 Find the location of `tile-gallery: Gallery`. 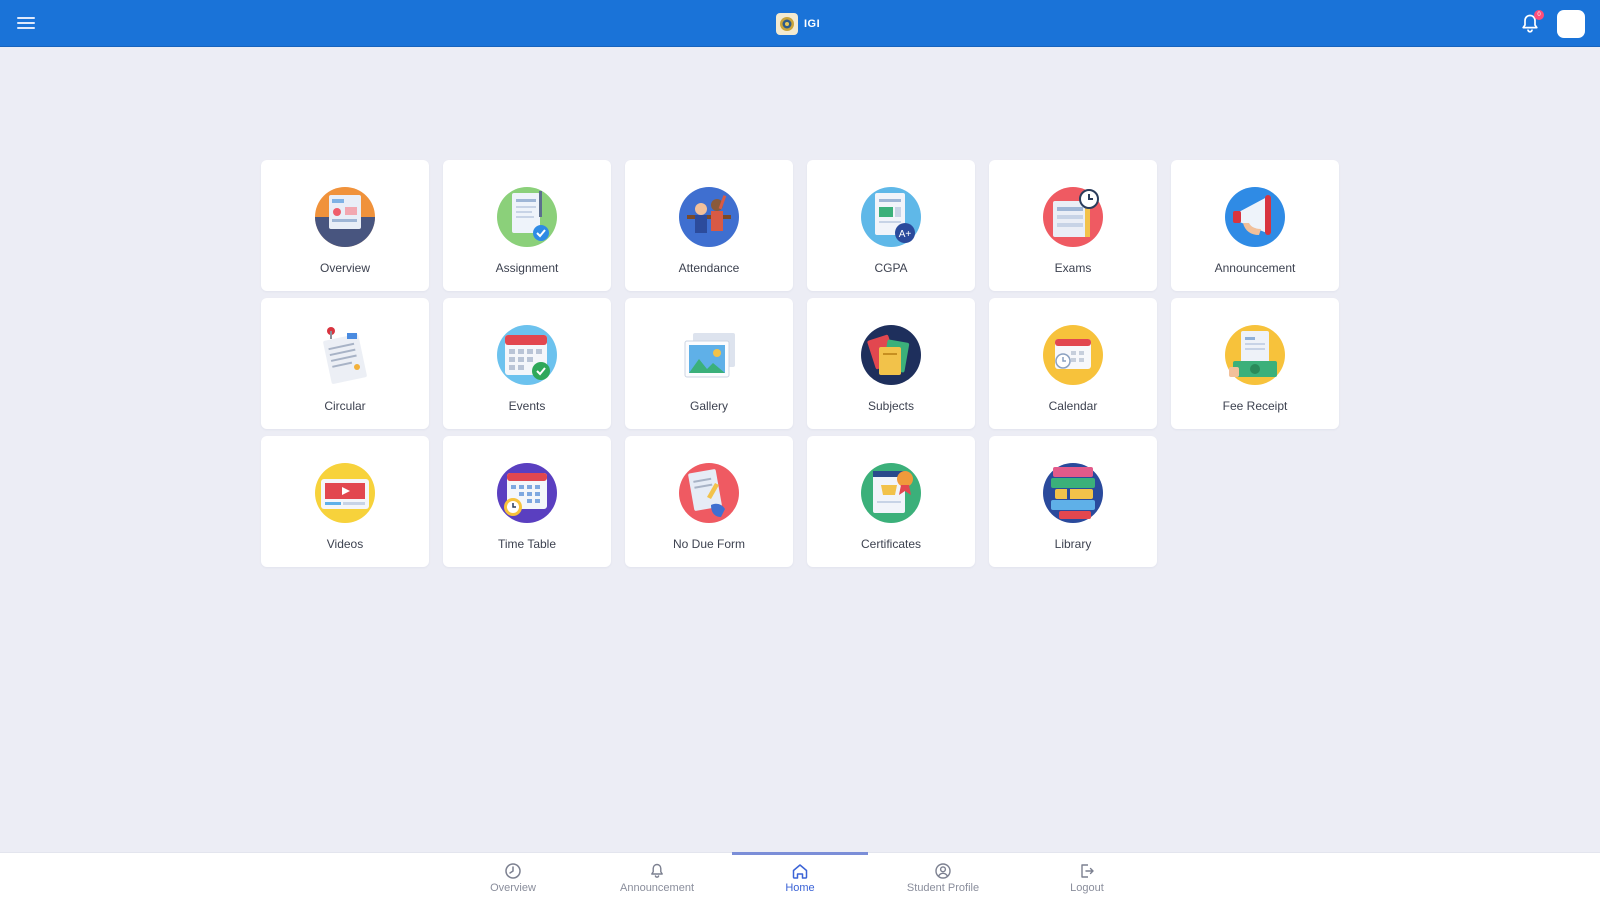

tile-gallery: Gallery is located at coordinates (709, 363).